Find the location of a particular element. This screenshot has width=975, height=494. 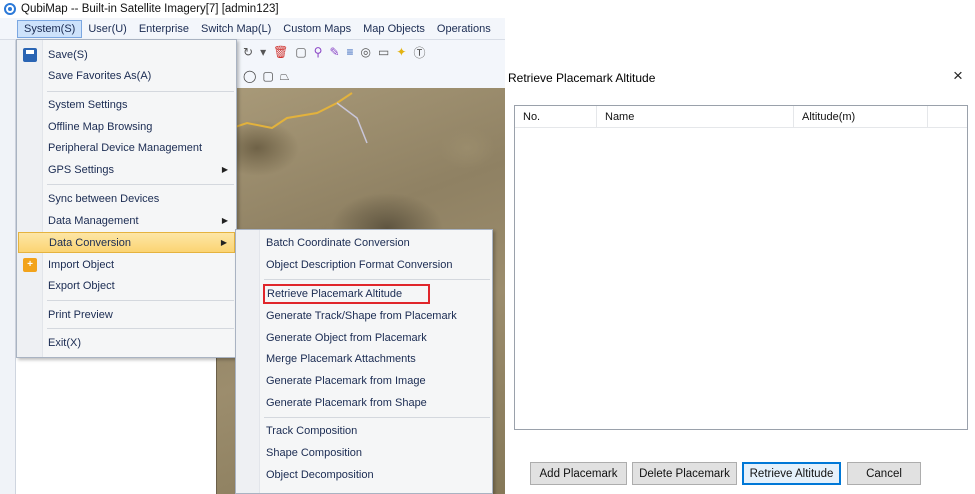

submenu-item-label: Batch Coordinate Conversion is located at coordinates (338, 243).